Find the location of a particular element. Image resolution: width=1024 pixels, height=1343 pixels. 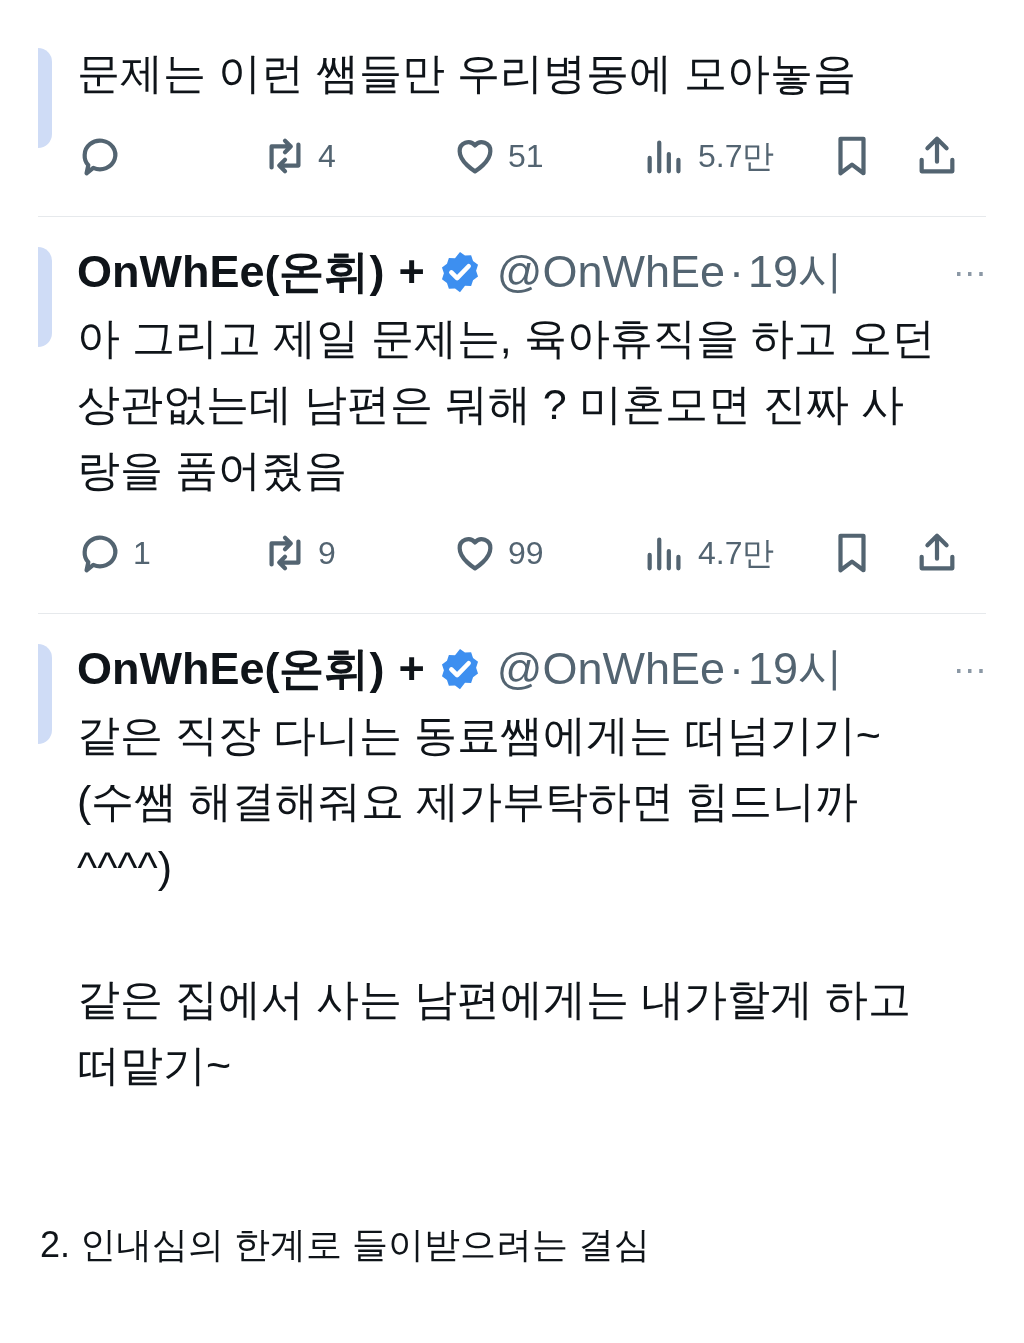

retweet-count: 9 is located at coordinates (327, 553).